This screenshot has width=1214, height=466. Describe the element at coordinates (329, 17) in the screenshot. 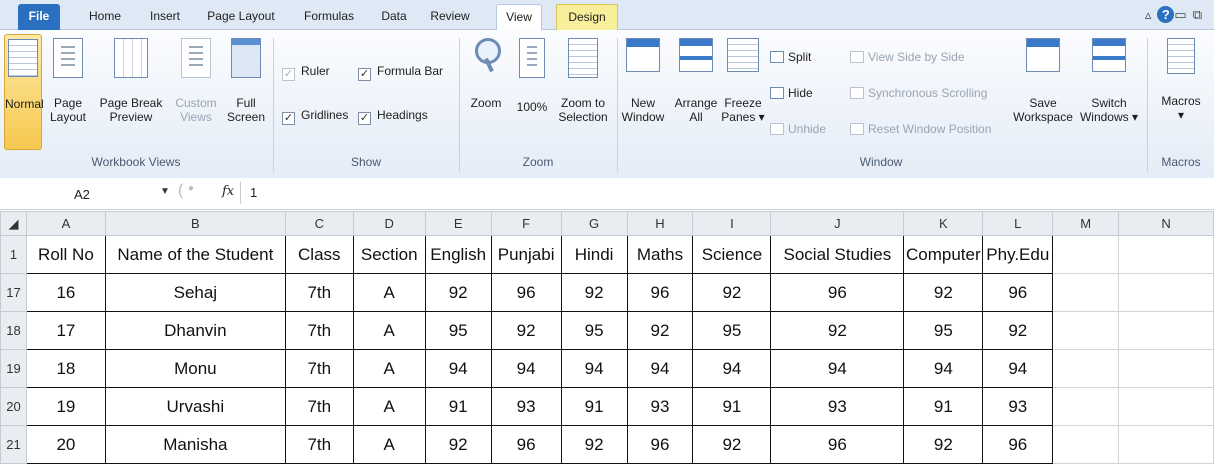

I see `tab-formulas: Formulas` at that location.